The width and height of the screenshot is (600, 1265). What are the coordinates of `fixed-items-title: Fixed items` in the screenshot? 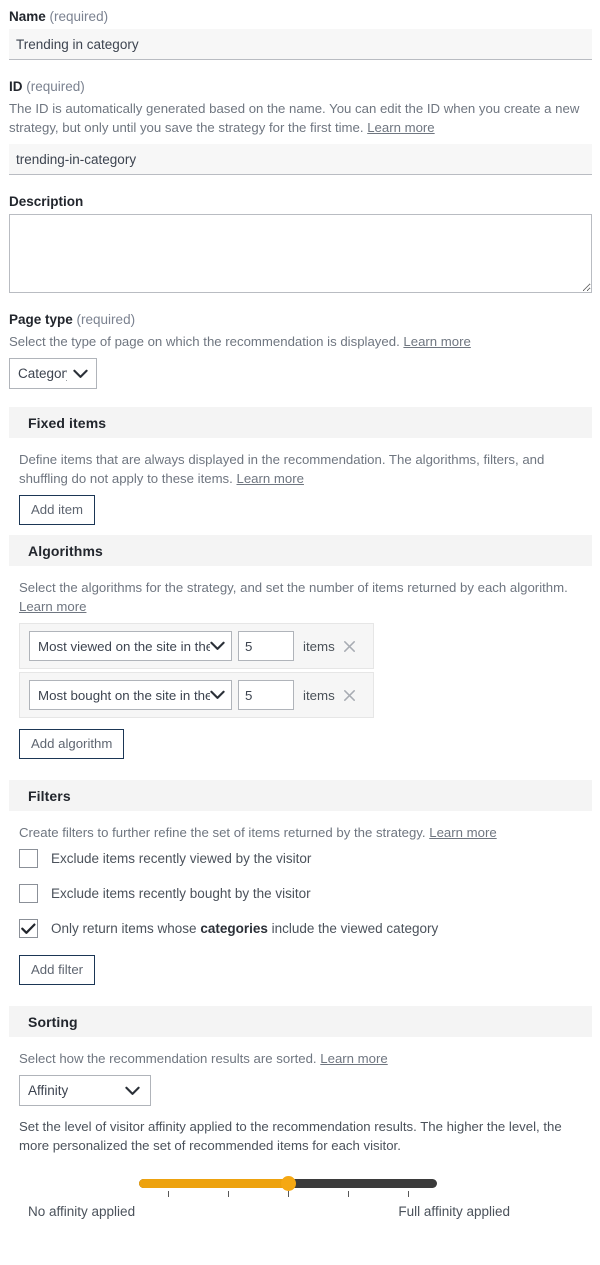 It's located at (67, 422).